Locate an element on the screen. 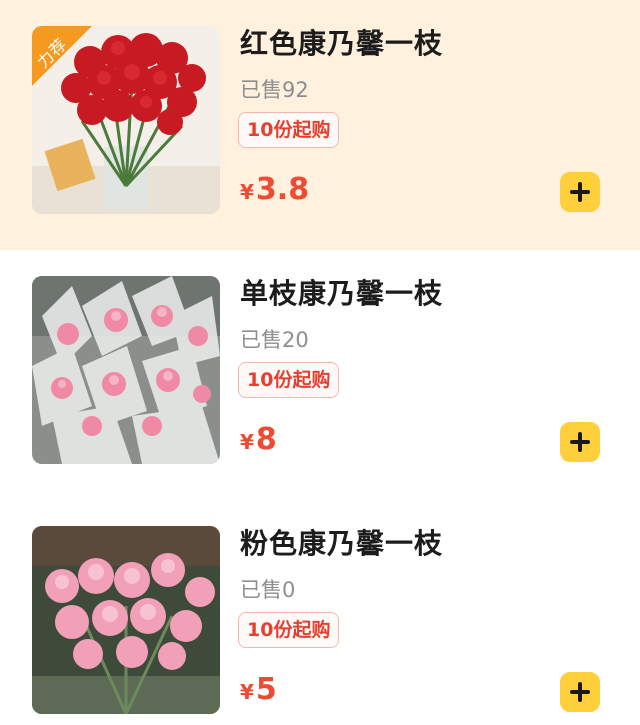 The image size is (640, 725). product-price: ¥5 is located at coordinates (258, 689).